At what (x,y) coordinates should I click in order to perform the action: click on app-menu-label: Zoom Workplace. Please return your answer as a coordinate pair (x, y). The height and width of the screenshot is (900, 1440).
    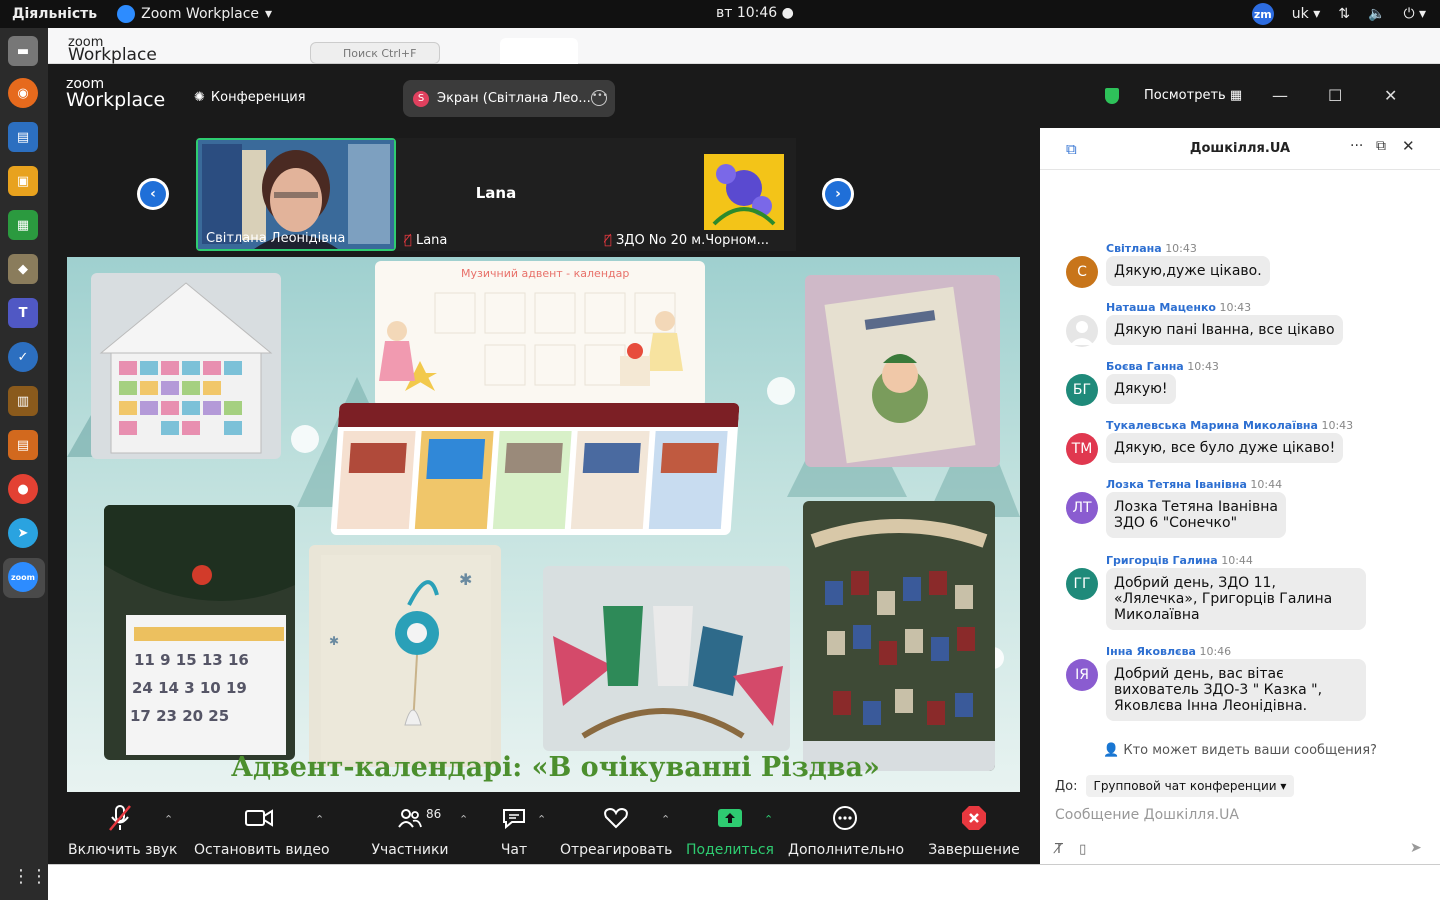
    Looking at the image, I should click on (200, 14).